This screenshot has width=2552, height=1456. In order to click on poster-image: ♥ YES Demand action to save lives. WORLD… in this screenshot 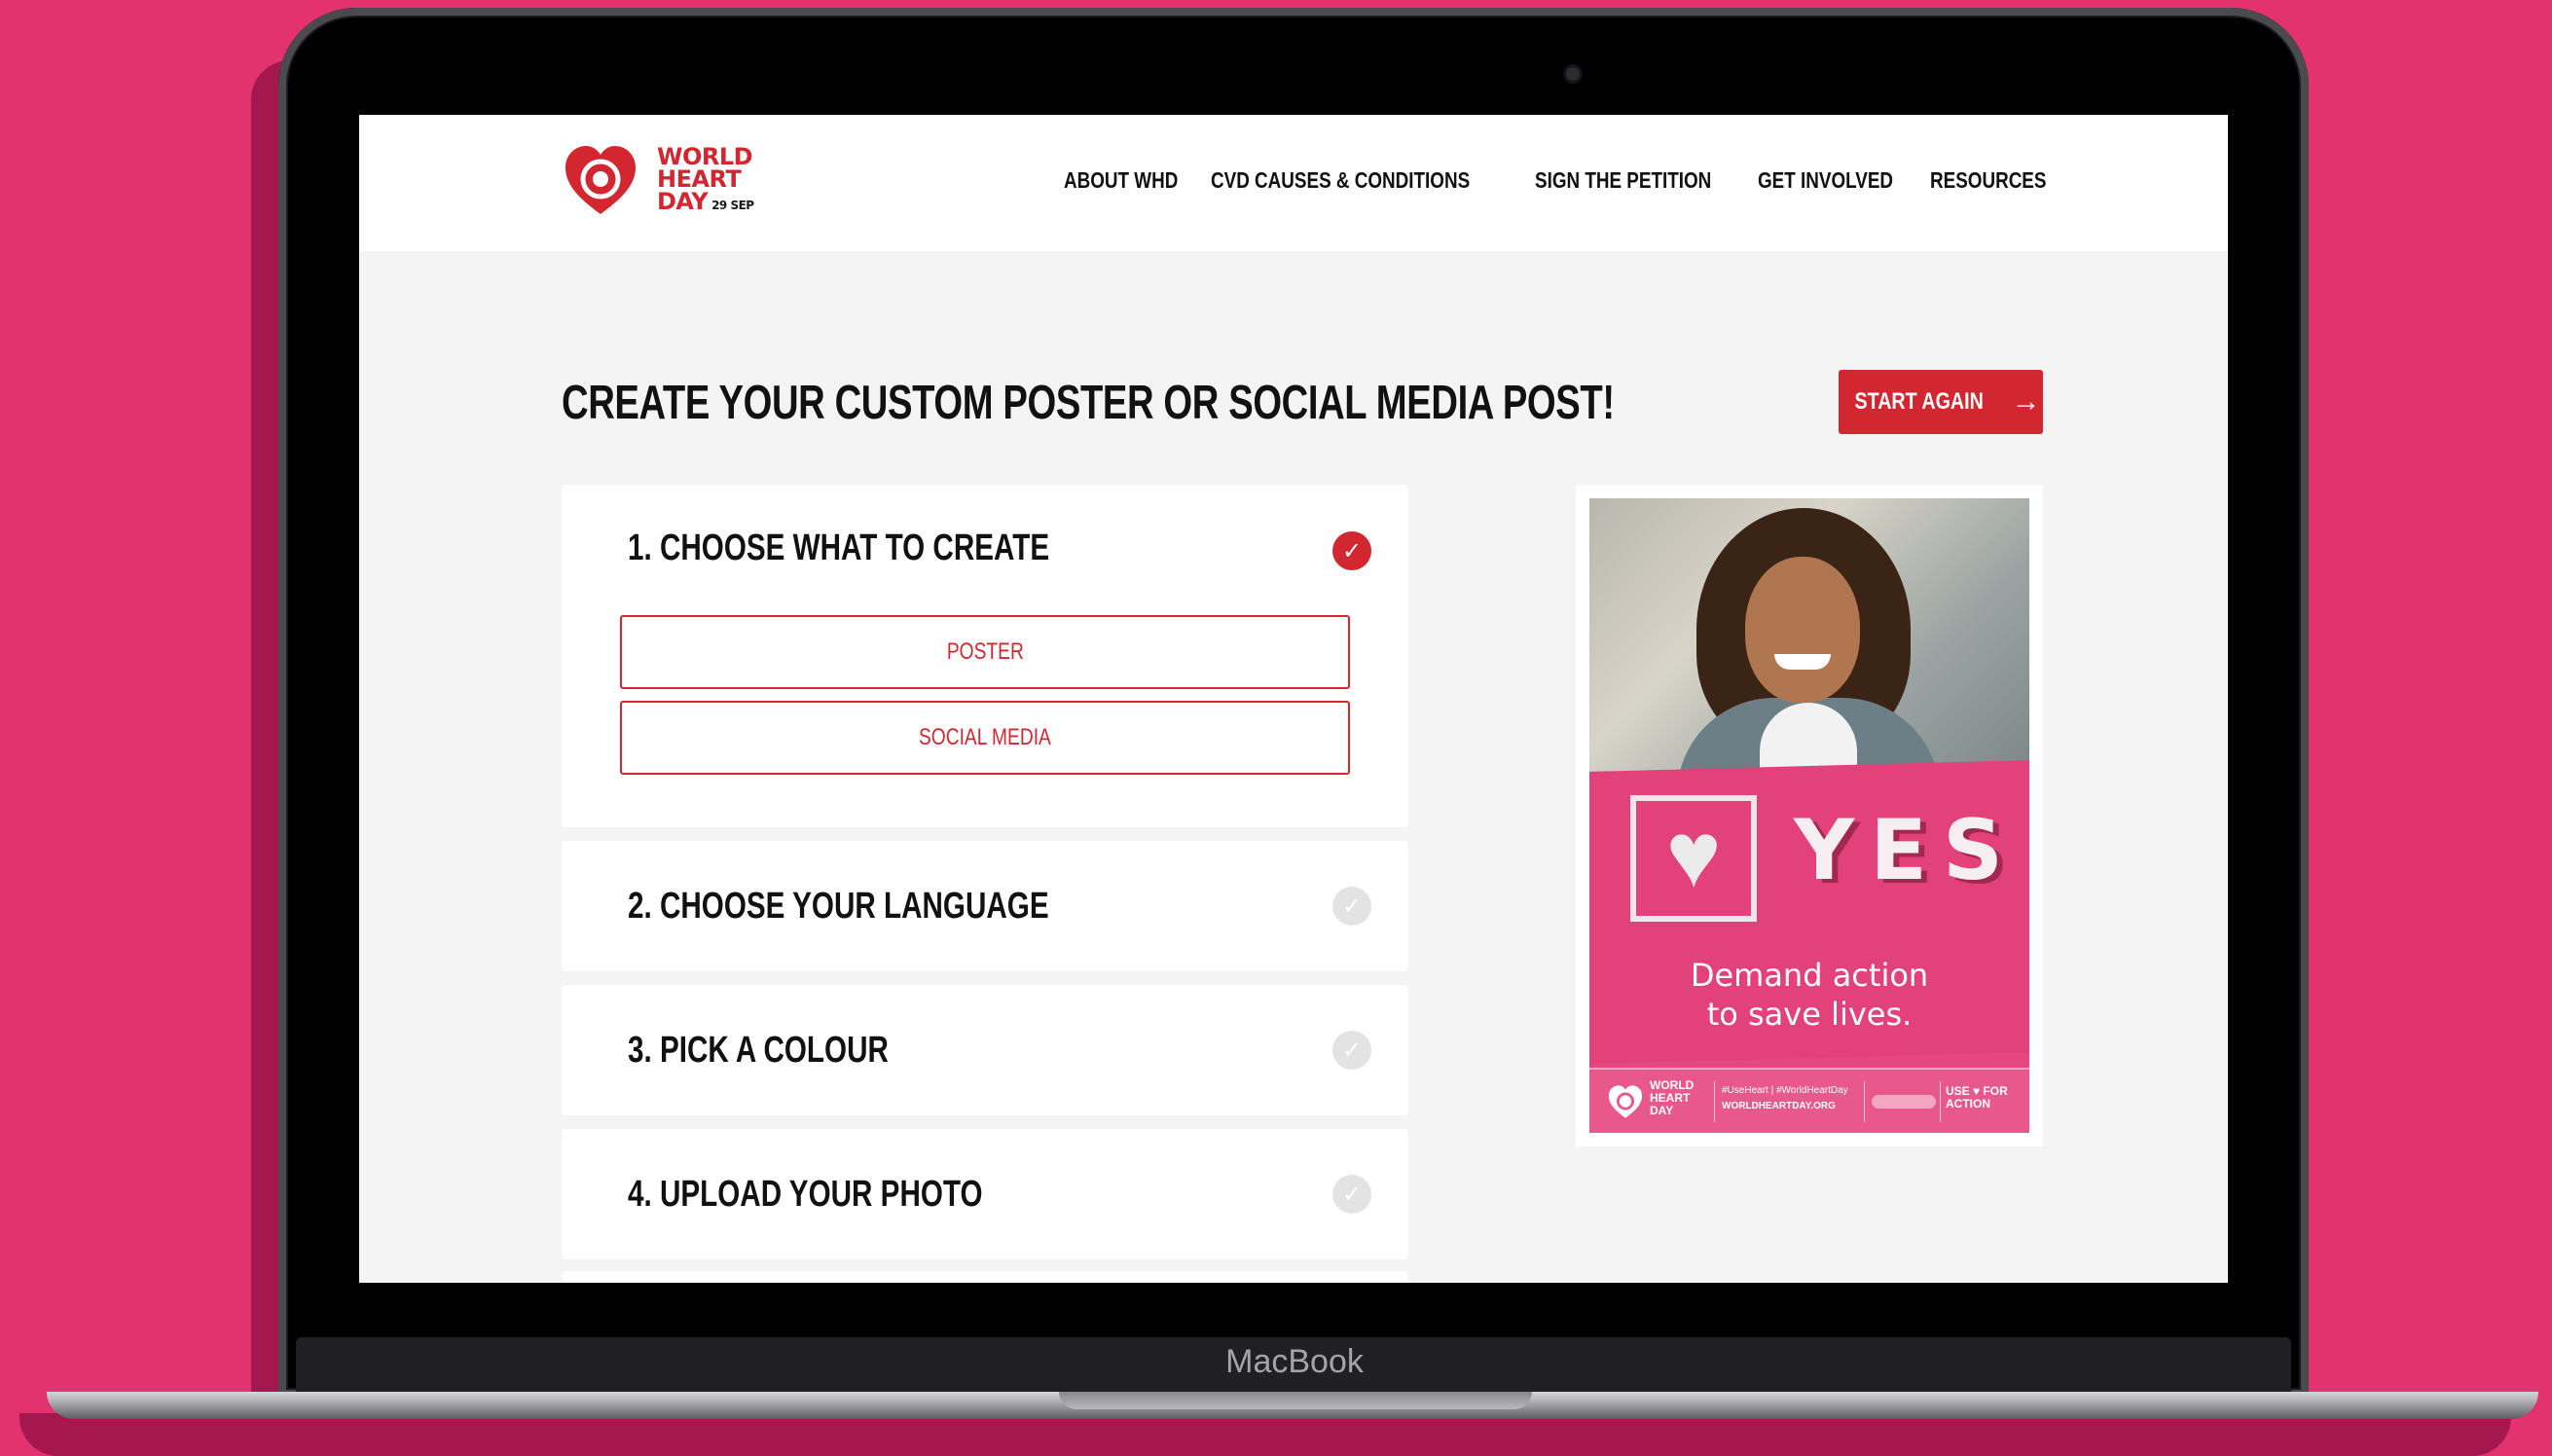, I will do `click(1809, 815)`.